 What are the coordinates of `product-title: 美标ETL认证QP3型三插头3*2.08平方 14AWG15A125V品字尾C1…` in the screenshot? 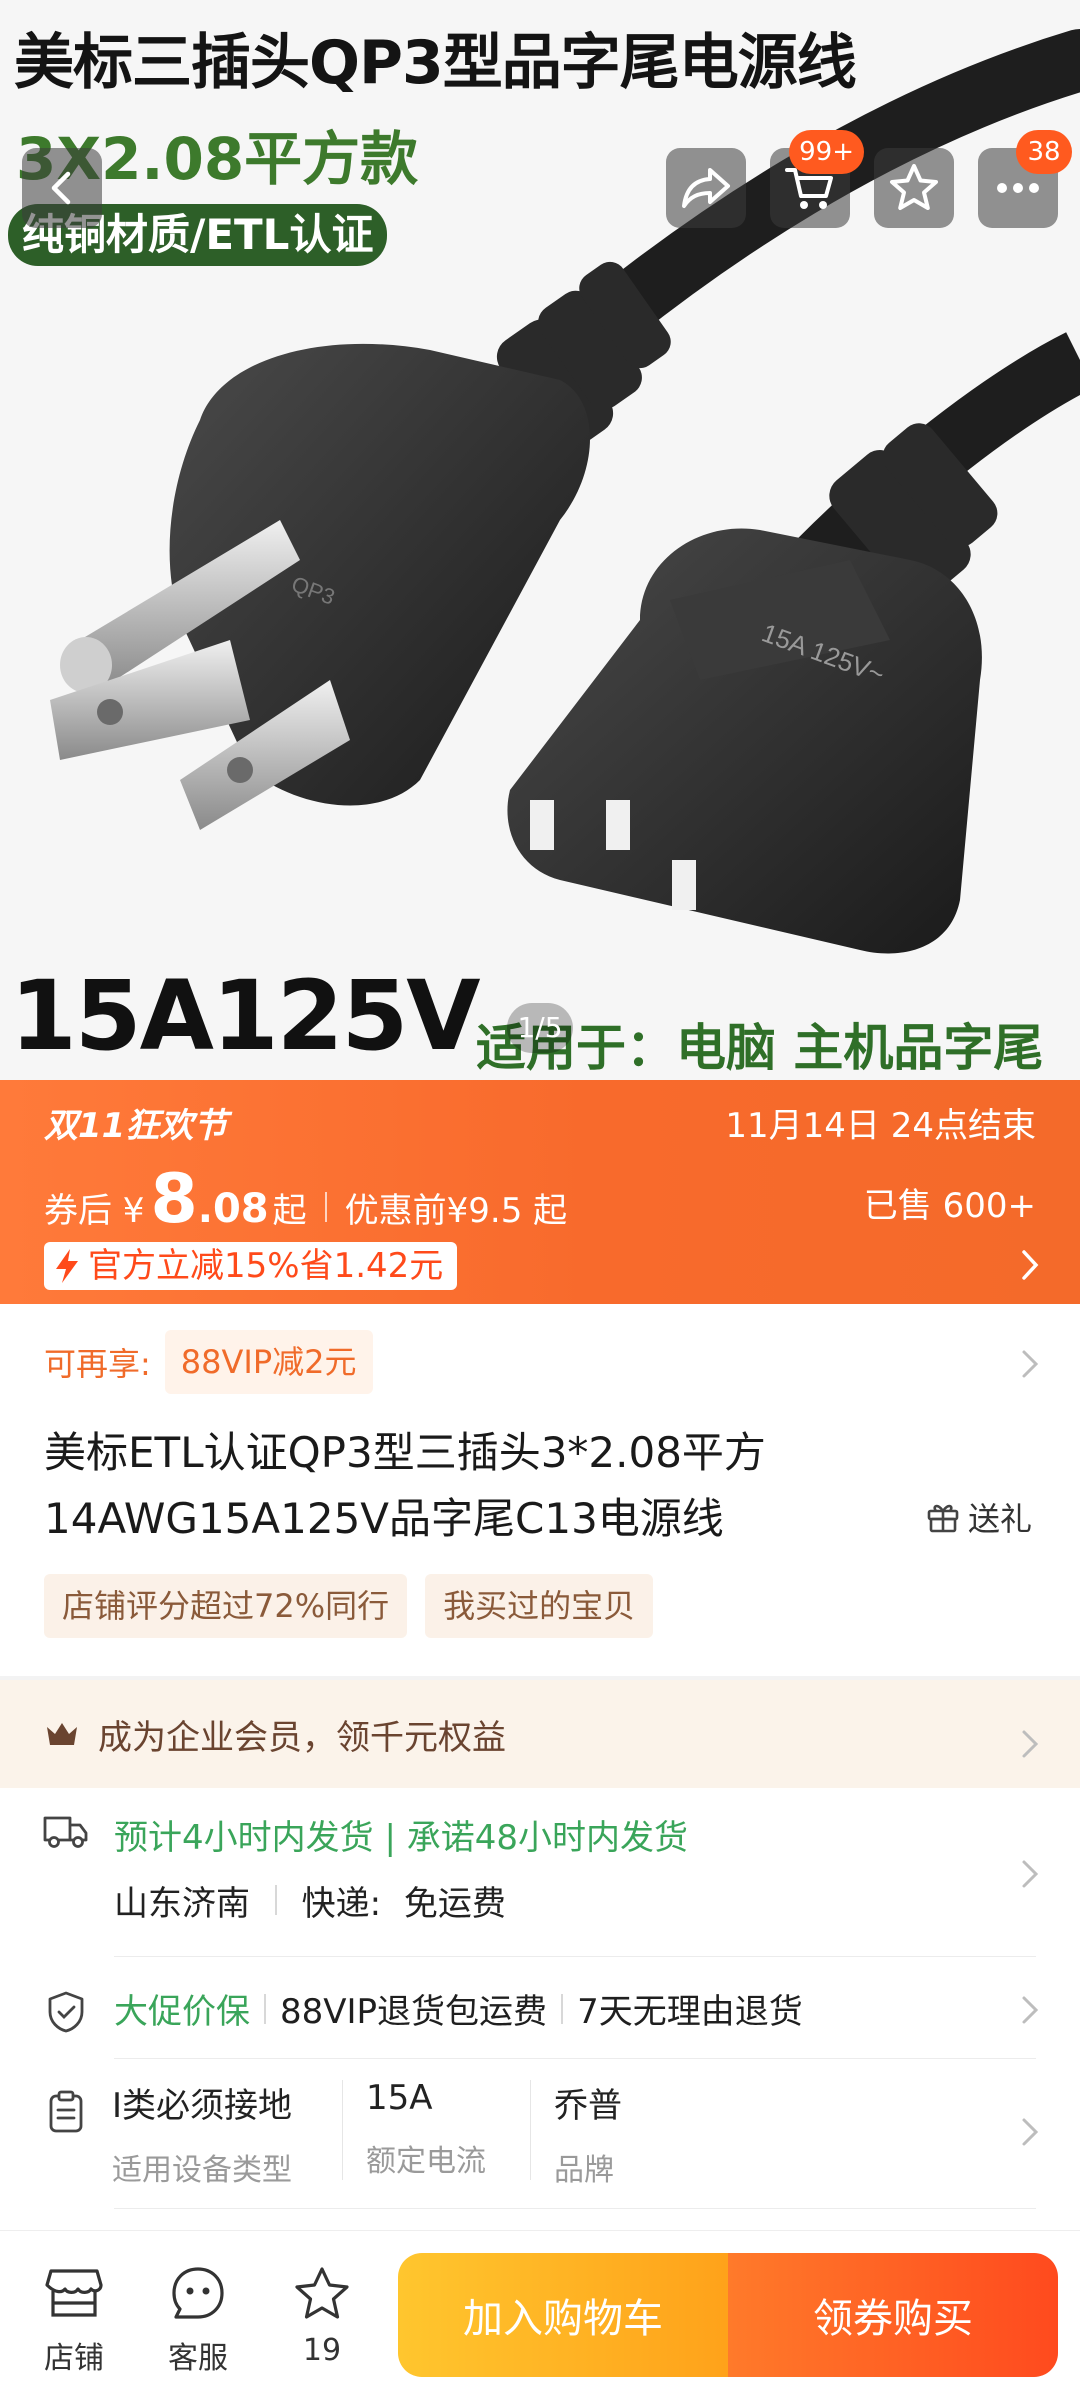 It's located at (479, 1486).